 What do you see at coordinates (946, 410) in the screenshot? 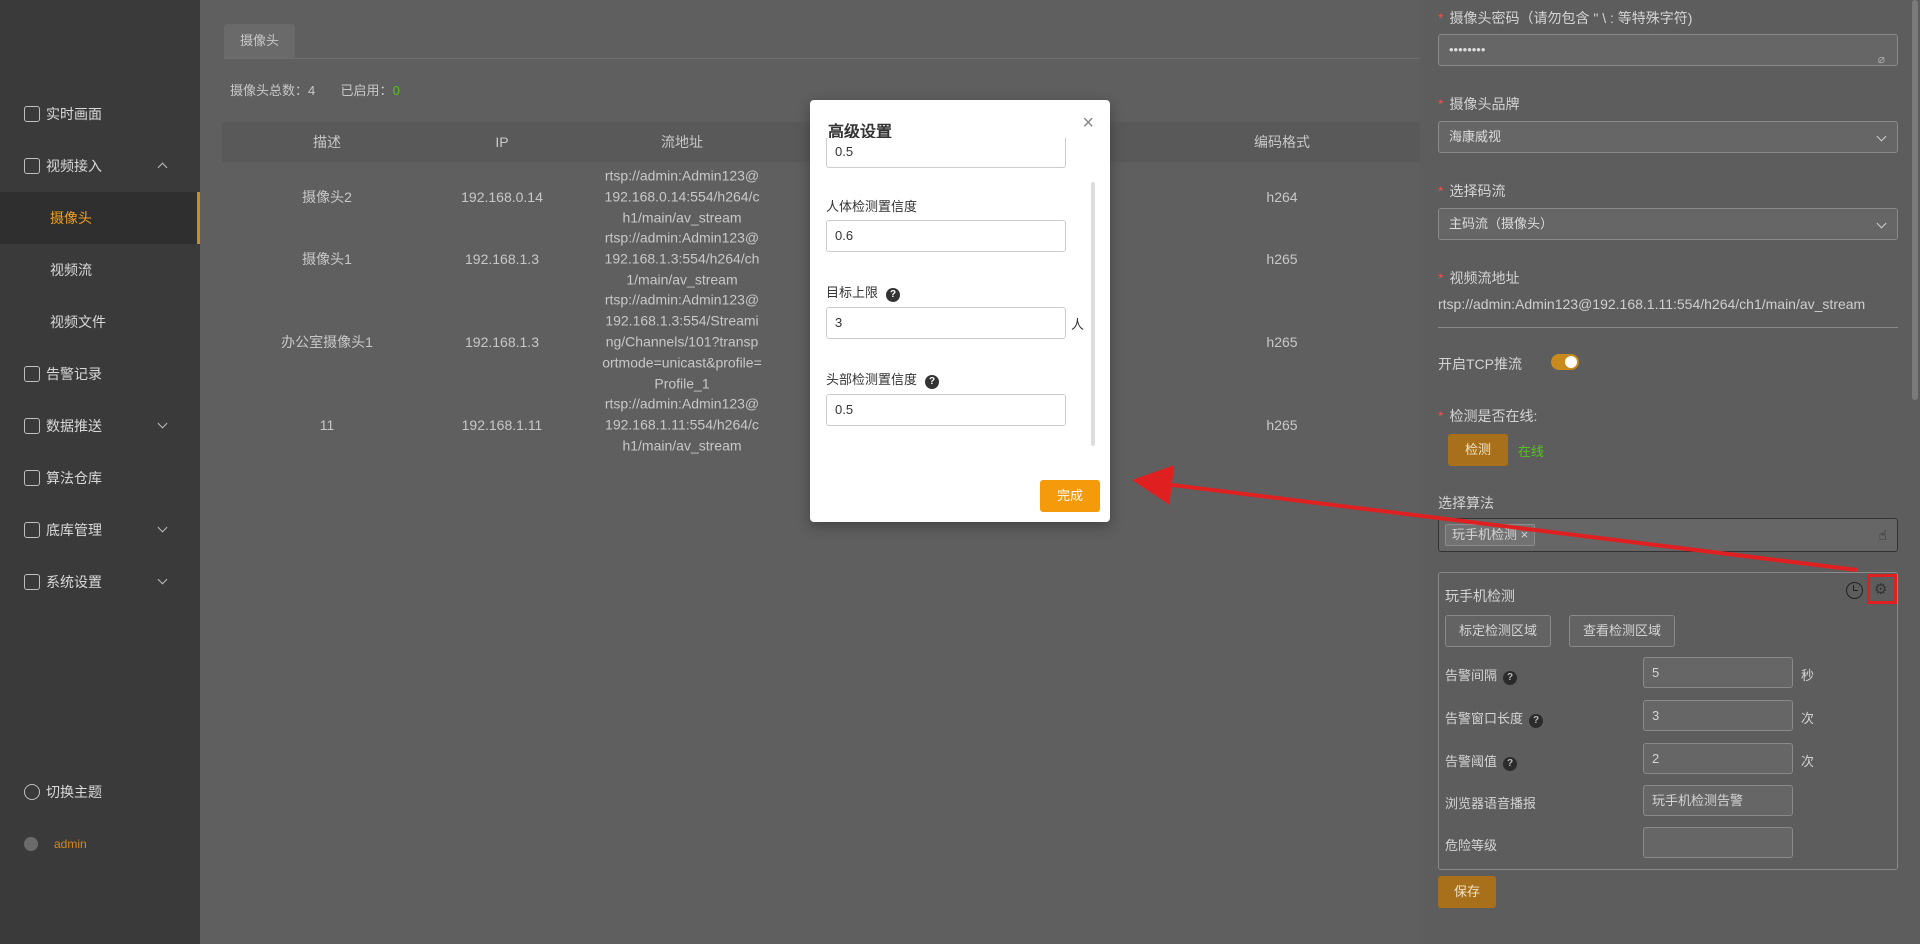
I see `head-confidence-input: 0.5` at bounding box center [946, 410].